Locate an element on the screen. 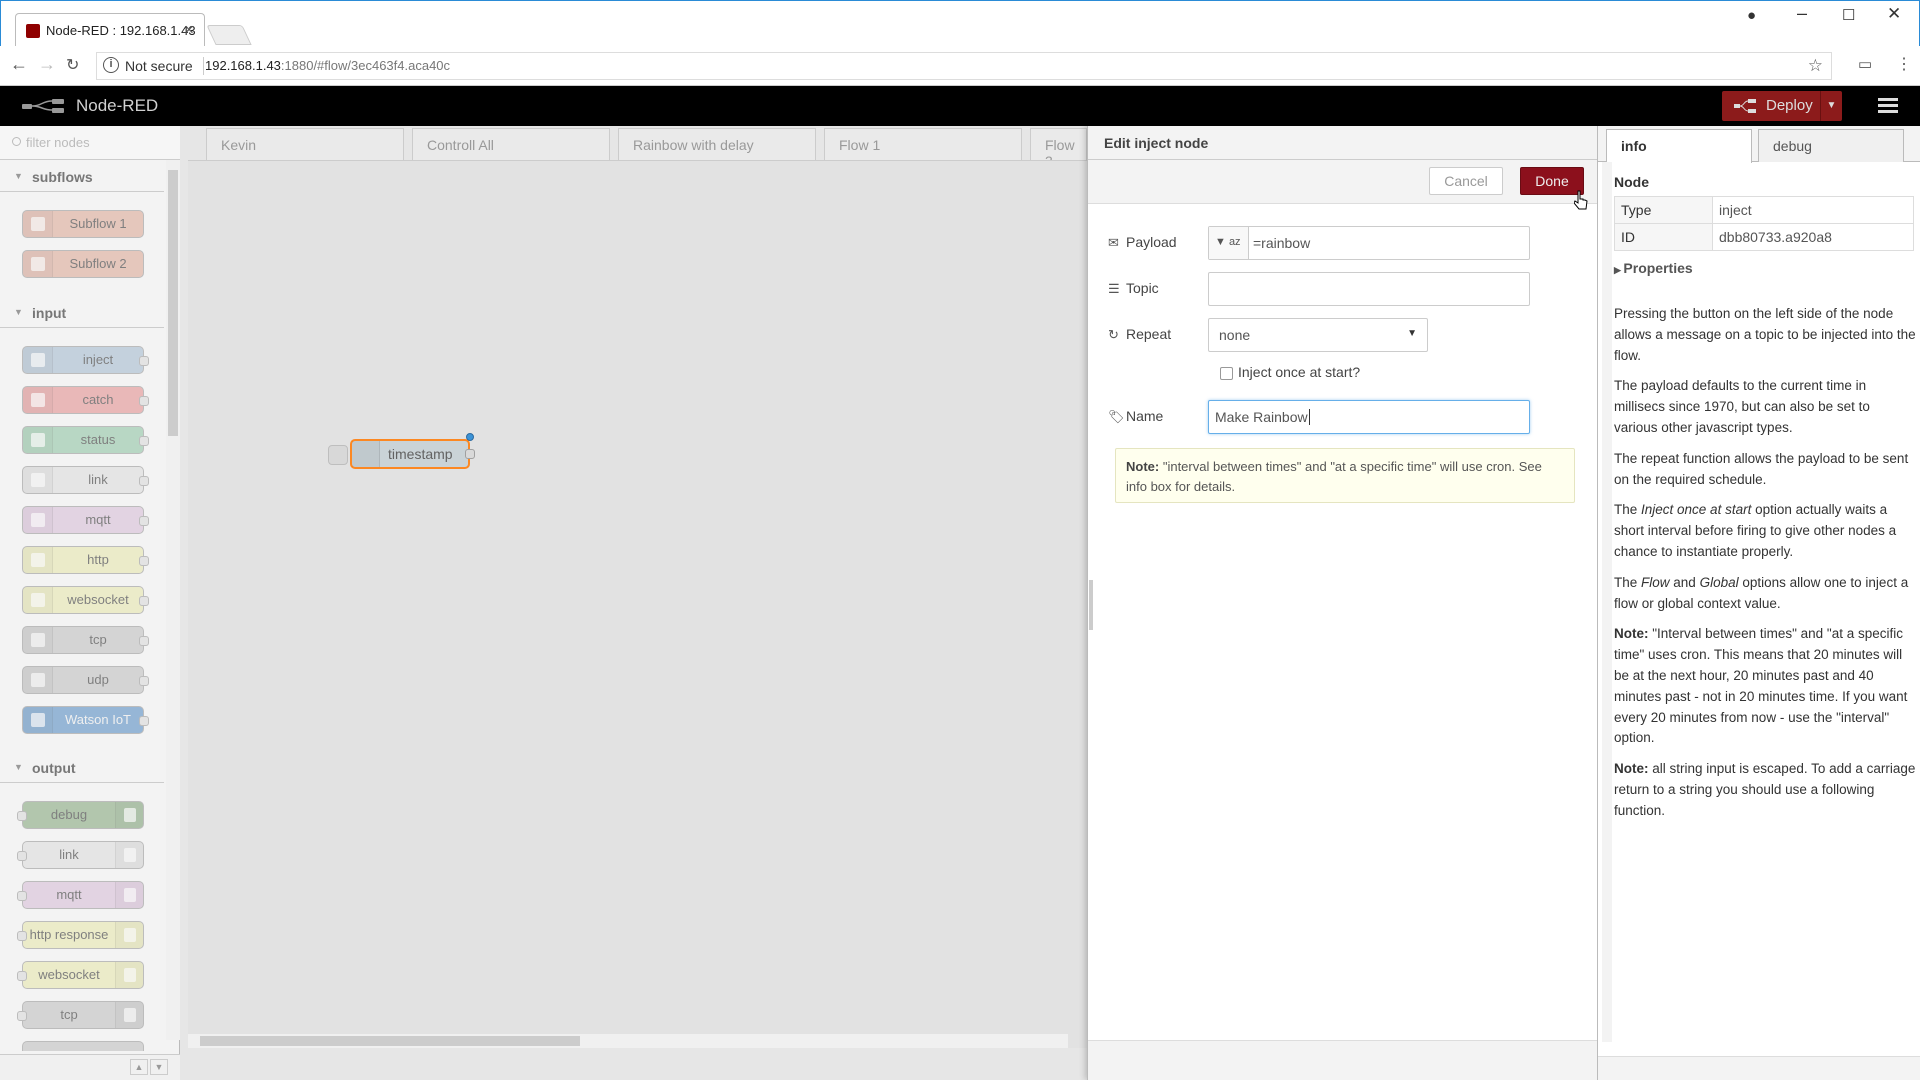 The image size is (1920, 1080). main-menu-icon is located at coordinates (1888, 106).